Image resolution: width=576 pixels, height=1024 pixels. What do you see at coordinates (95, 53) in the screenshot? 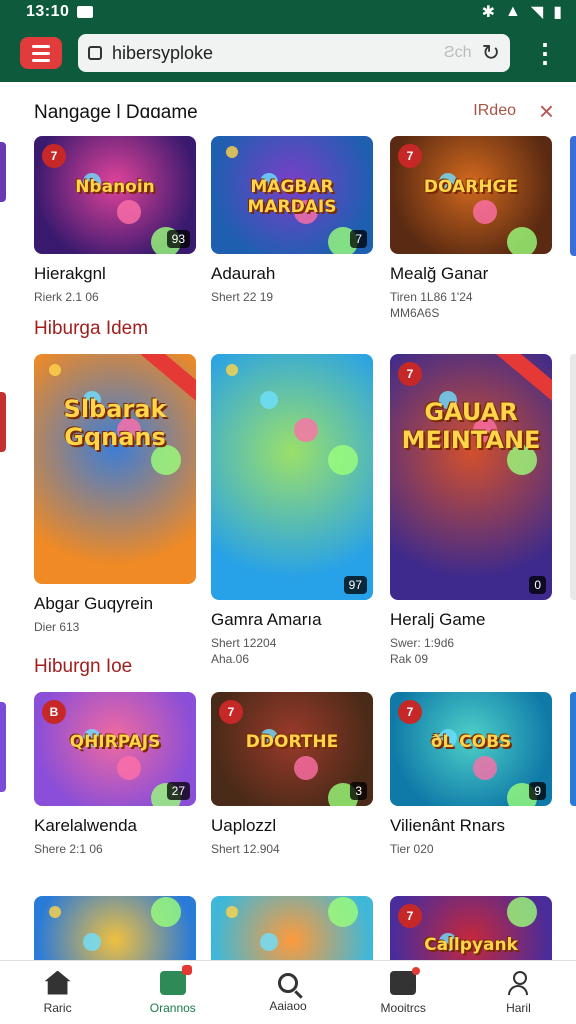
I see `lock-icon` at bounding box center [95, 53].